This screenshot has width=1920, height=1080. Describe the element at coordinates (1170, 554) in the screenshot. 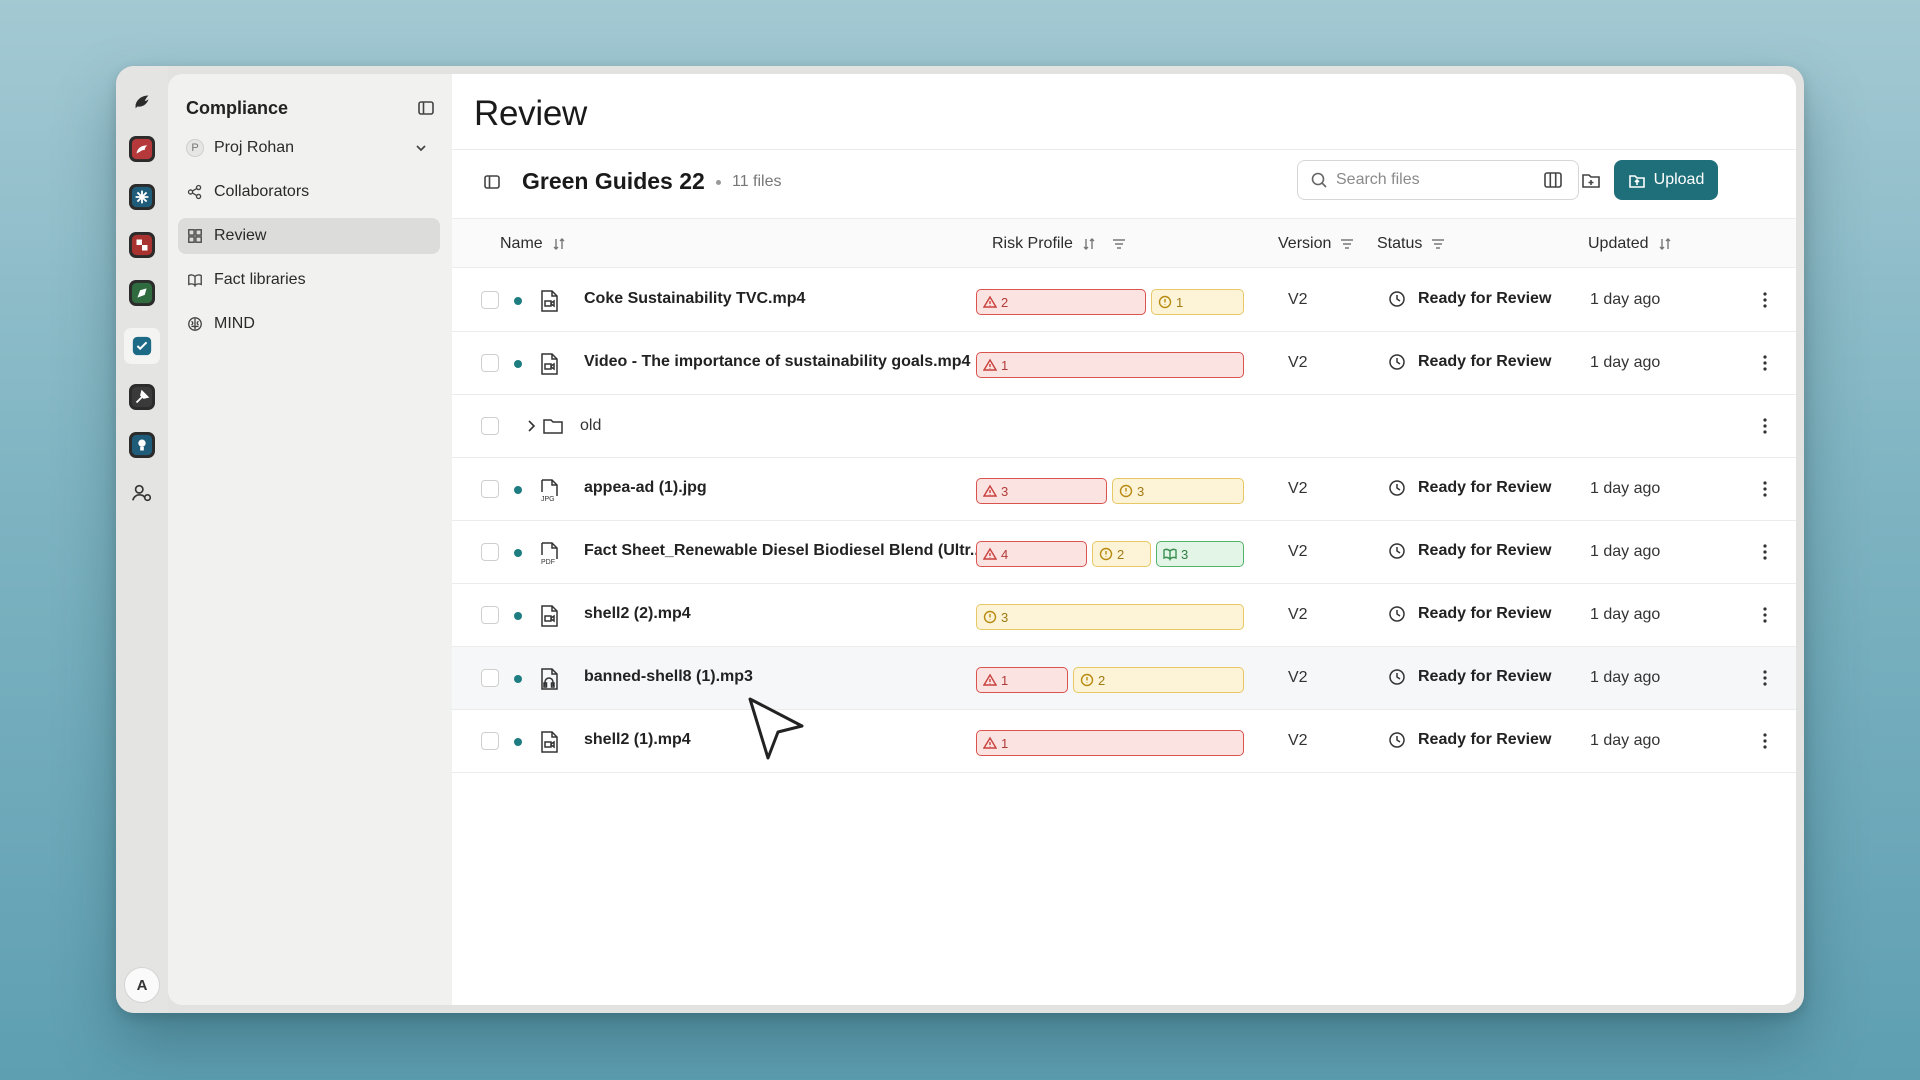

I see `risk-green-icon` at that location.